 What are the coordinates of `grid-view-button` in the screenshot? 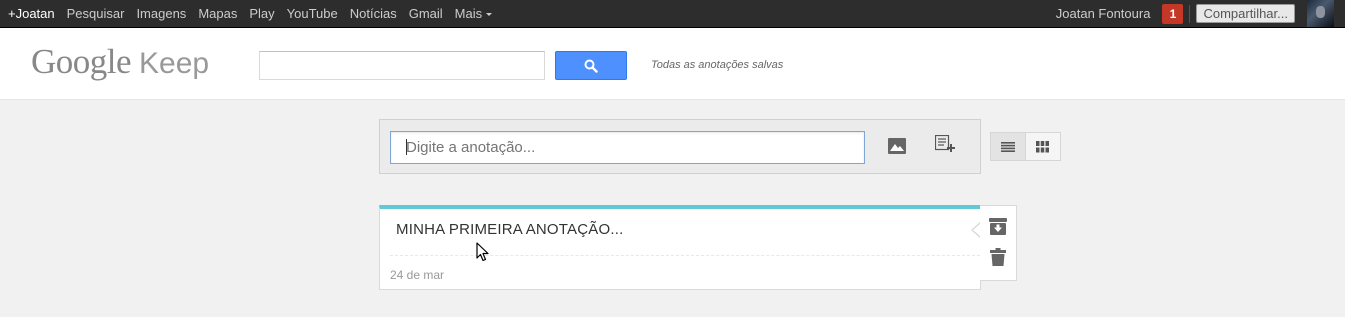 It's located at (1043, 146).